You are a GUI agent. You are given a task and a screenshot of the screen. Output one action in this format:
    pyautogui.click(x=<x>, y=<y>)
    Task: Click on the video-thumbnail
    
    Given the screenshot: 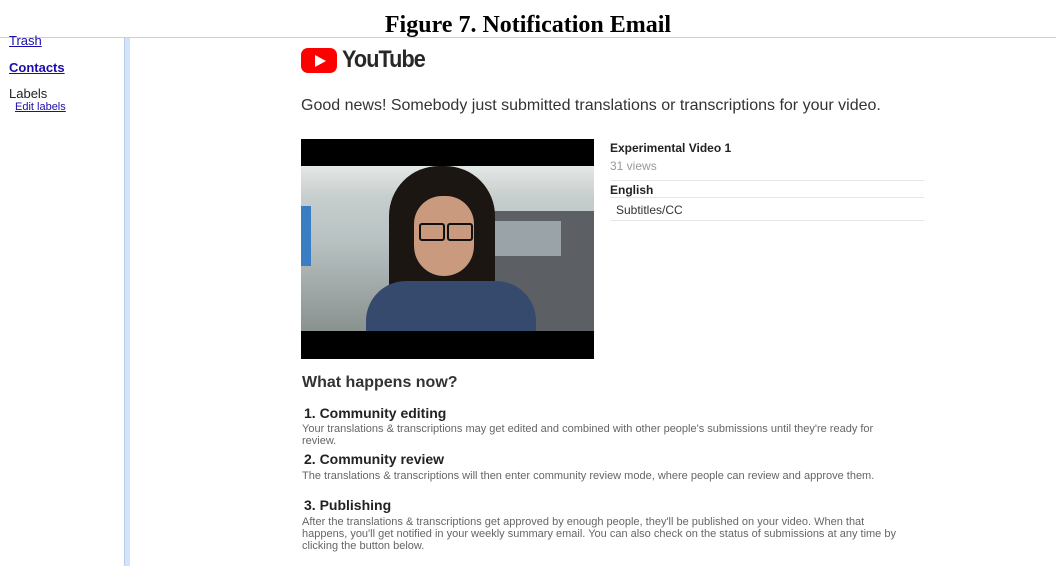 What is the action you would take?
    pyautogui.click(x=447, y=249)
    